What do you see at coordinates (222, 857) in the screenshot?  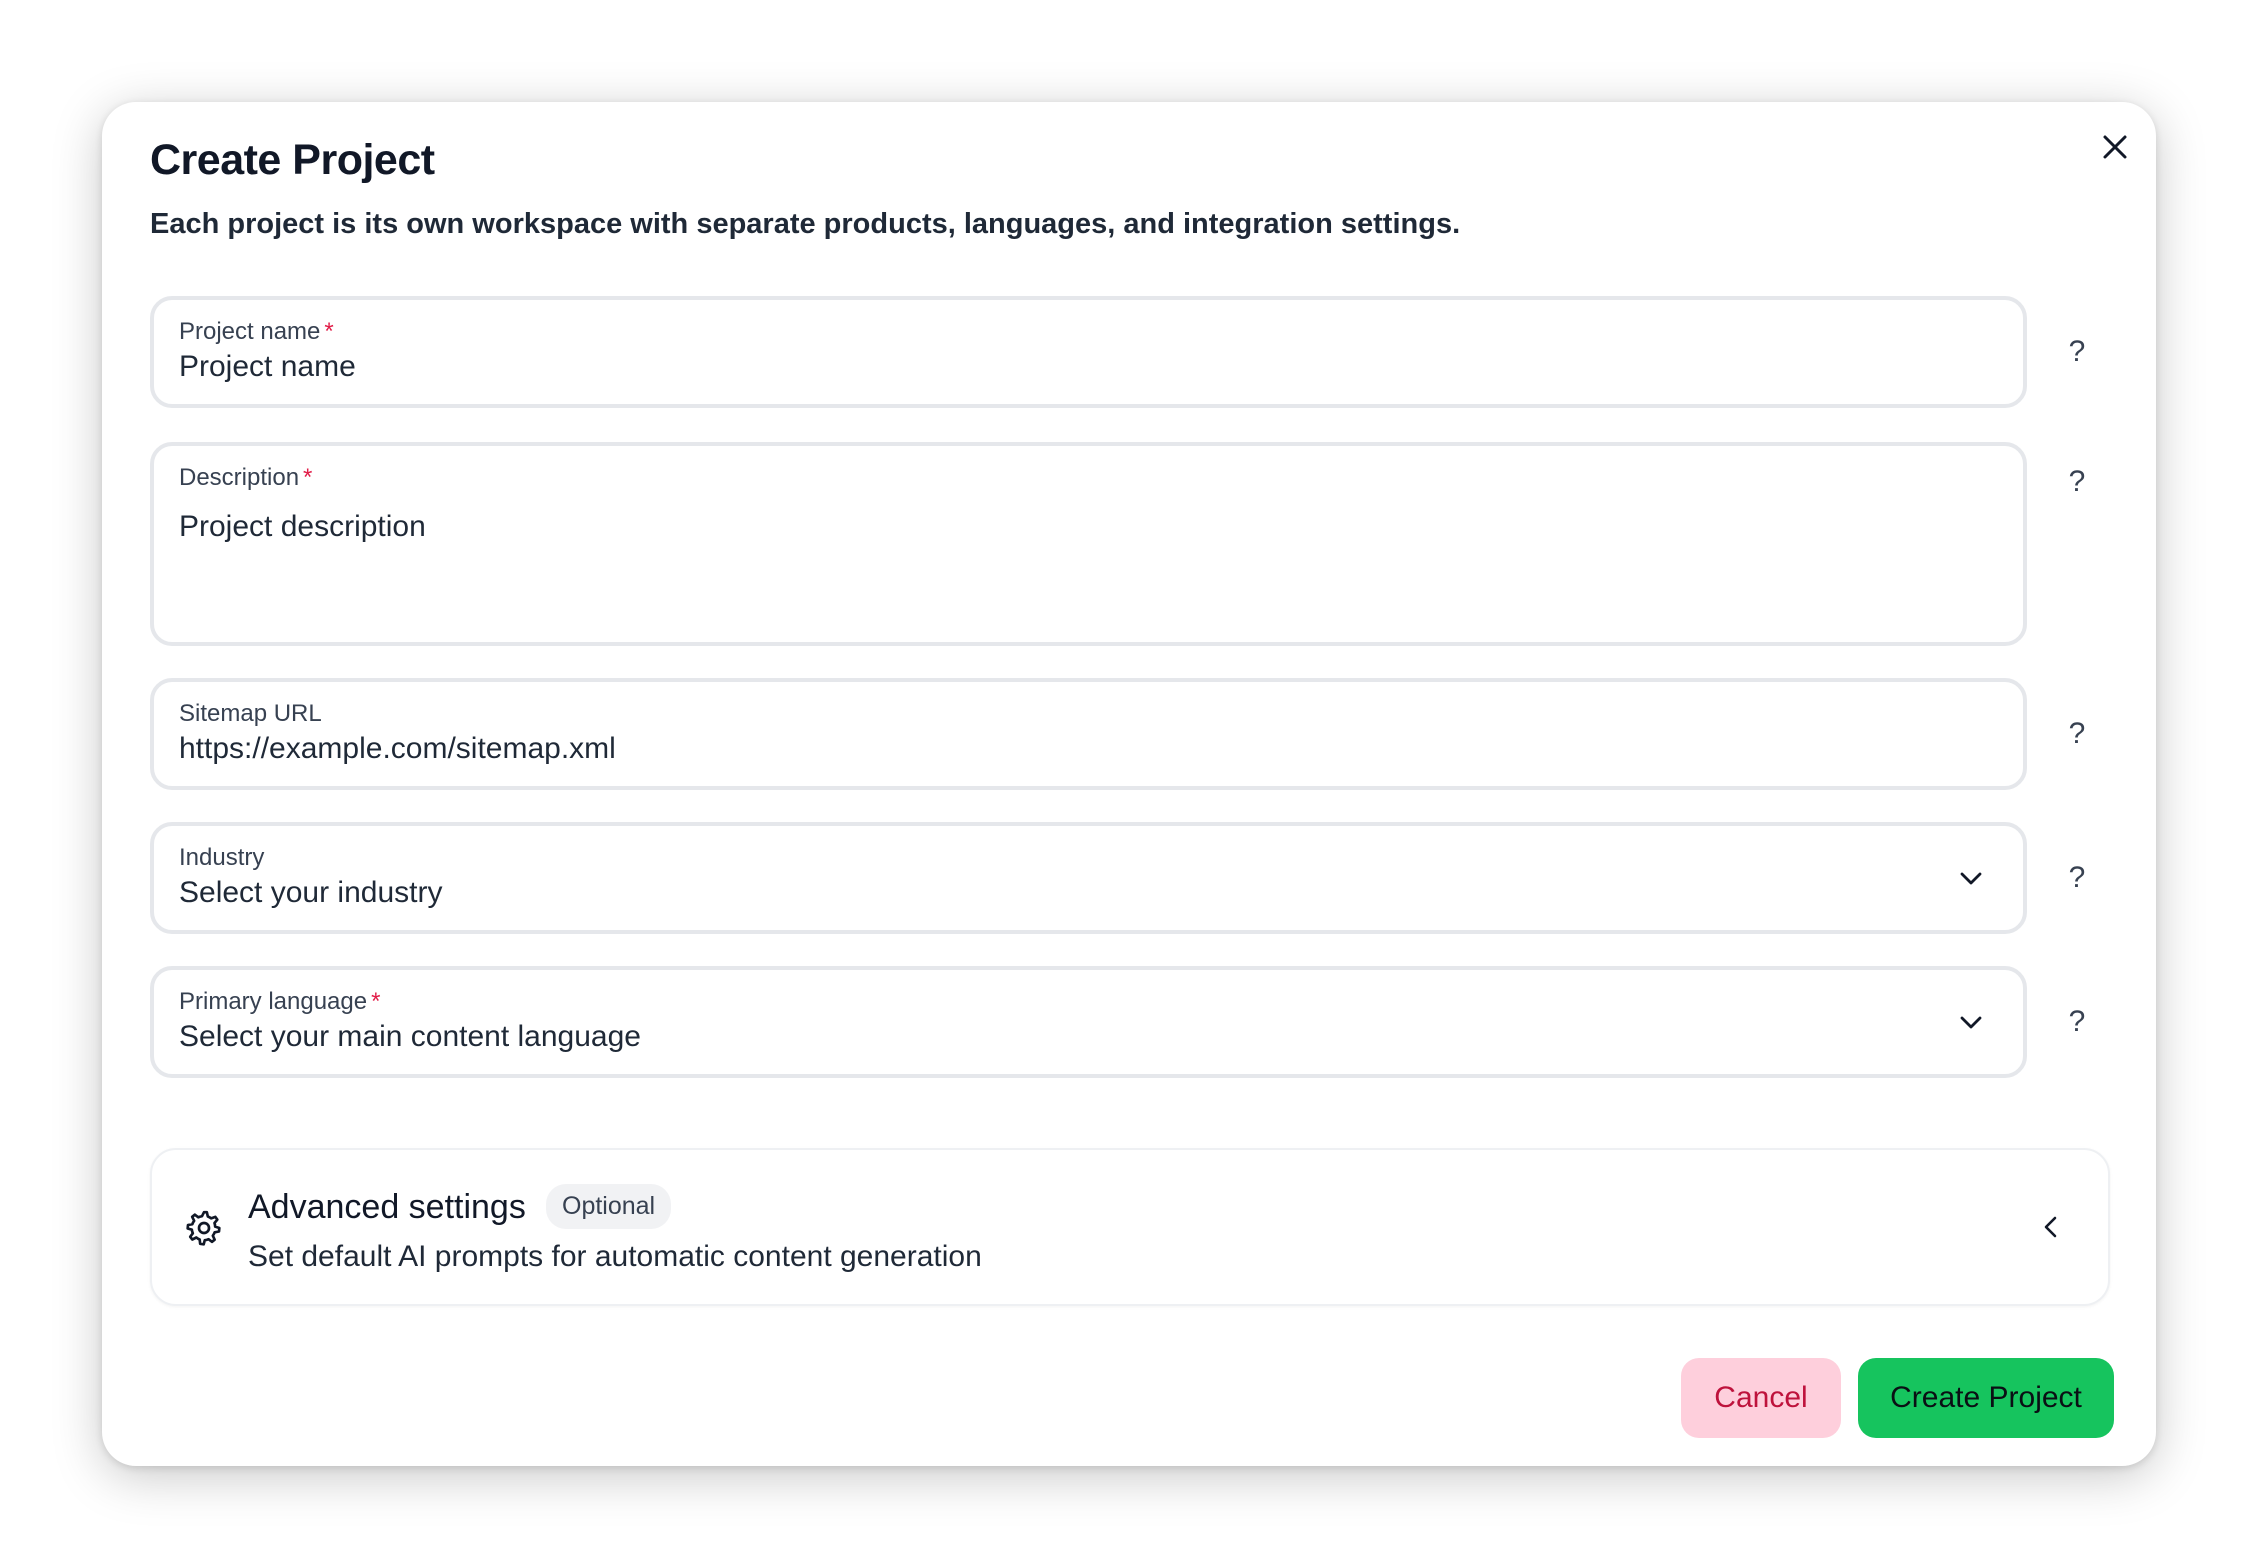 I see `industry-label: Industry` at bounding box center [222, 857].